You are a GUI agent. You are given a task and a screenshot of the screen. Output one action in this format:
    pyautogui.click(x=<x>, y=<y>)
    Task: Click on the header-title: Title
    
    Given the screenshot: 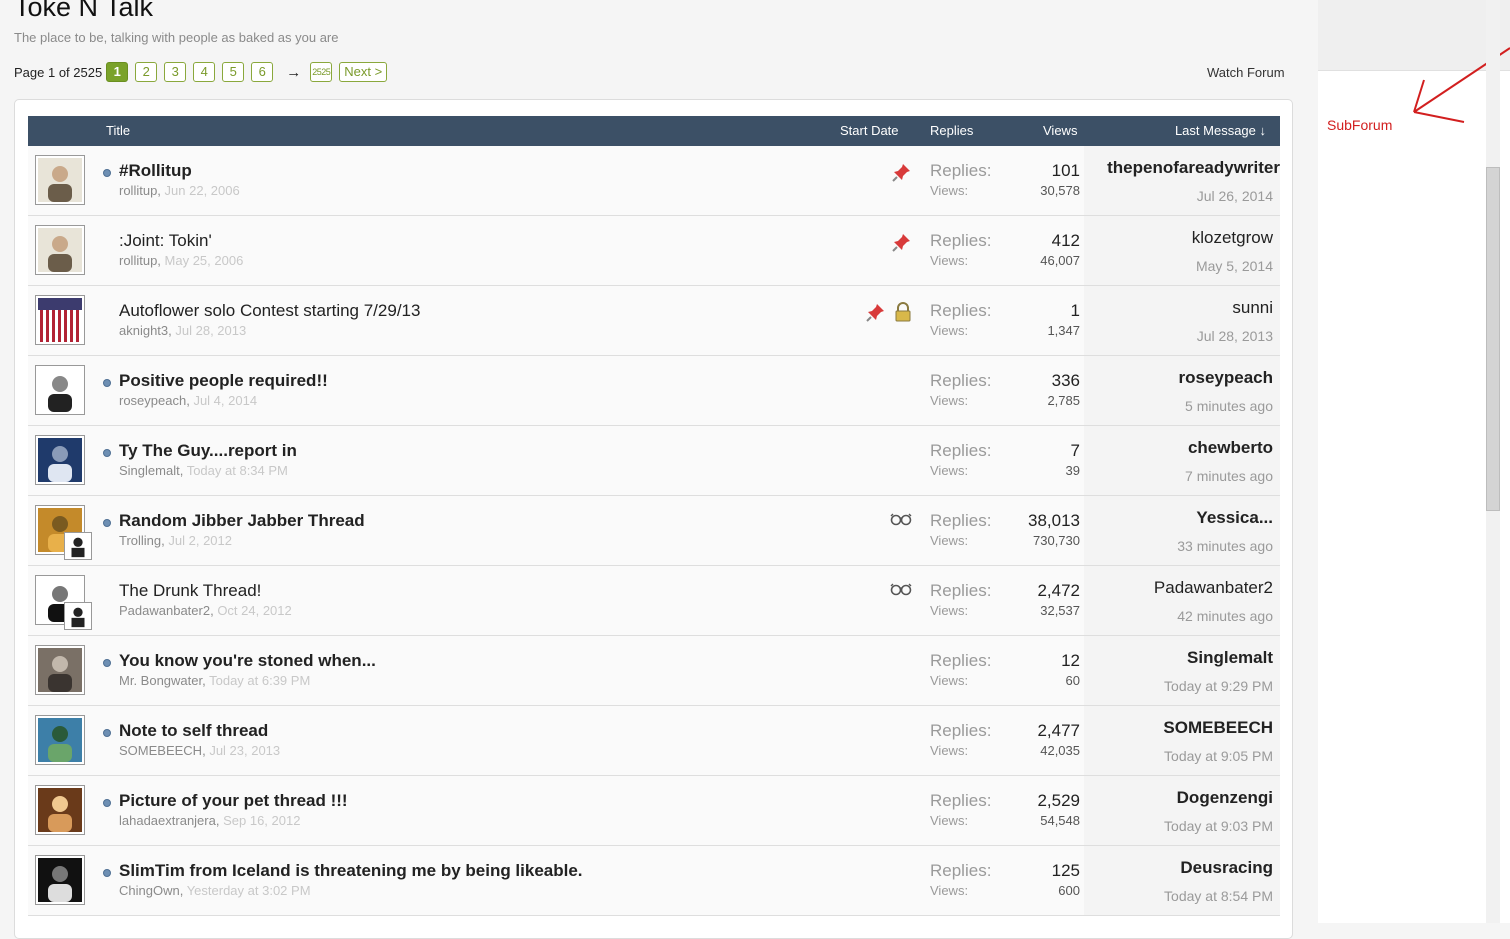 What is the action you would take?
    pyautogui.click(x=118, y=130)
    